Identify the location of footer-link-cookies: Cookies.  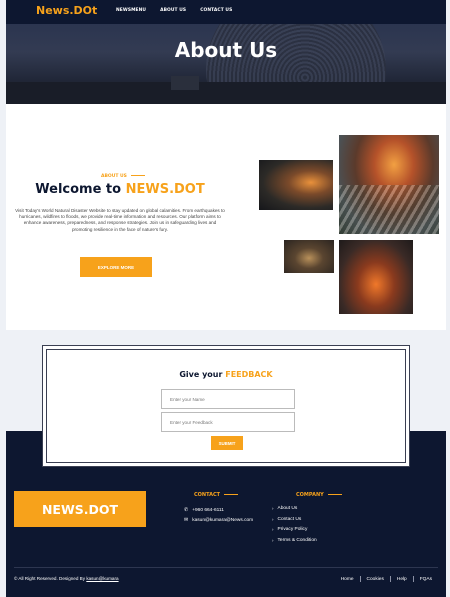
(375, 579).